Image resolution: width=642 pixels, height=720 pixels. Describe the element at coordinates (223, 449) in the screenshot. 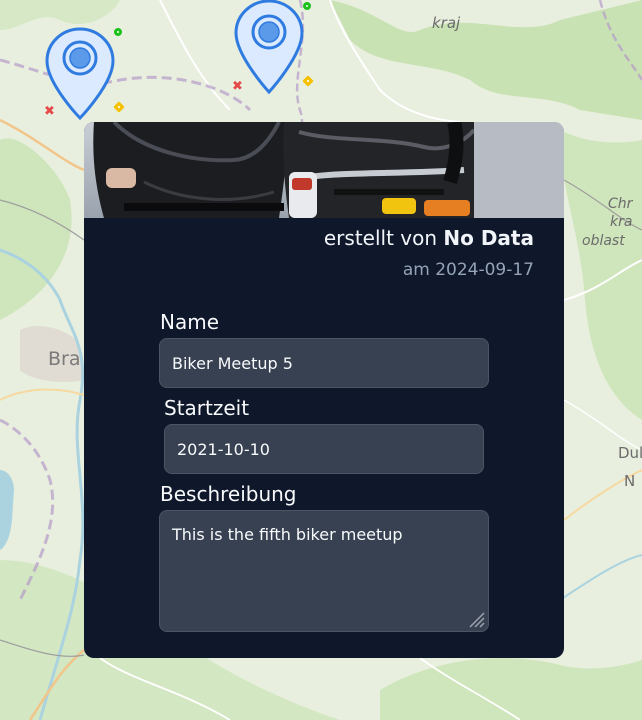

I see `start-time-value: 2021-10-10` at that location.